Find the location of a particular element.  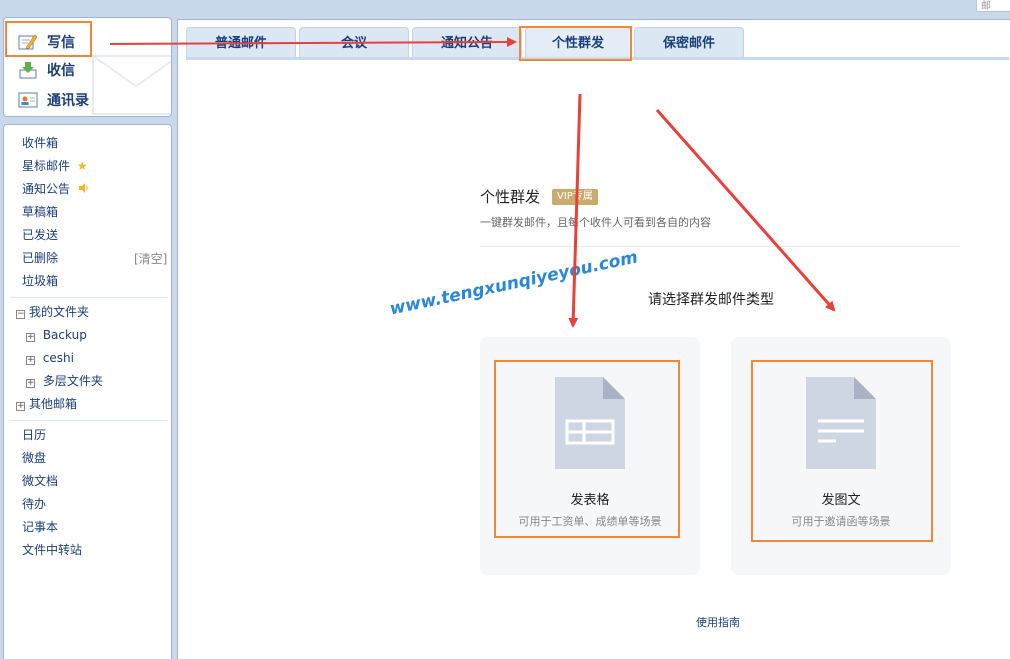

folder-notices-label: 通知公告 is located at coordinates (46, 189).